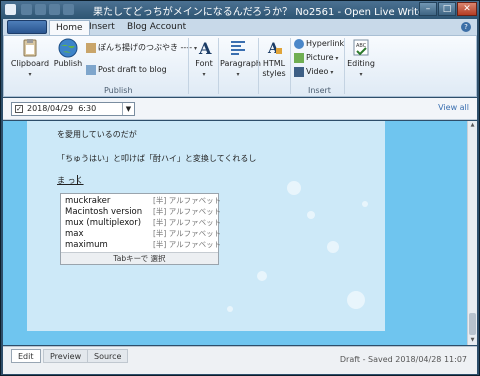 This screenshot has height=376, width=480. What do you see at coordinates (453, 107) in the screenshot?
I see `view-all-link: View all` at bounding box center [453, 107].